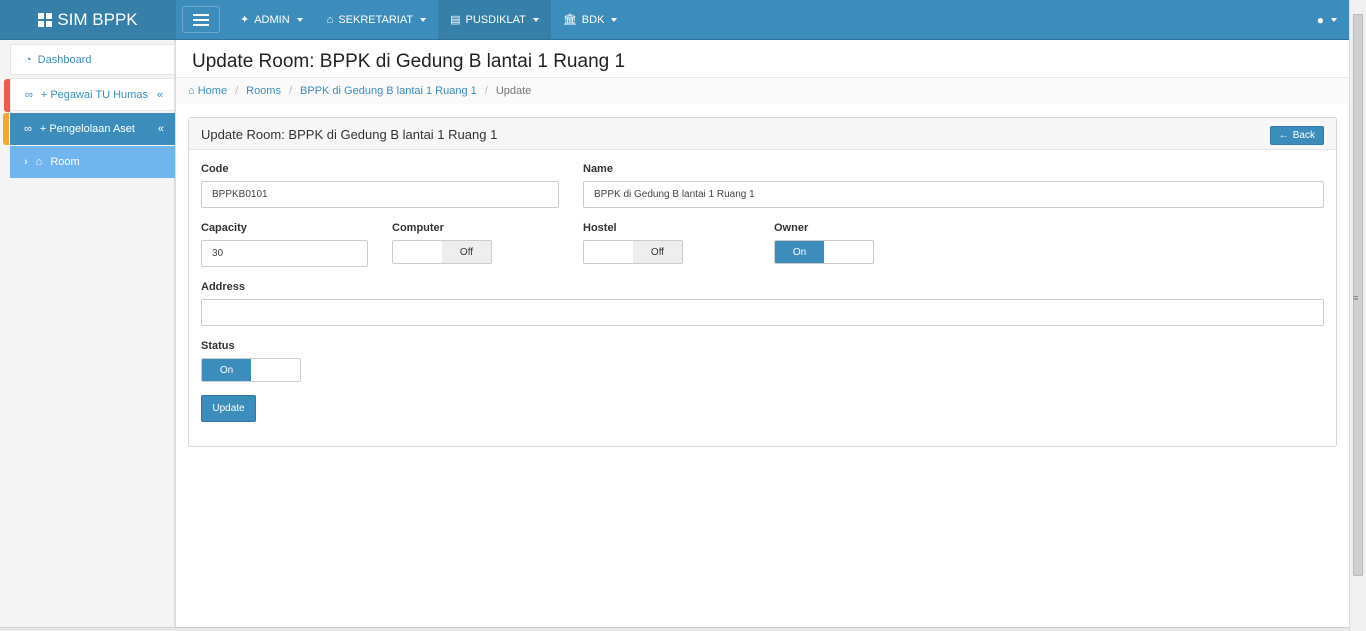 The width and height of the screenshot is (1366, 631). Describe the element at coordinates (953, 194) in the screenshot. I see `name-input` at that location.